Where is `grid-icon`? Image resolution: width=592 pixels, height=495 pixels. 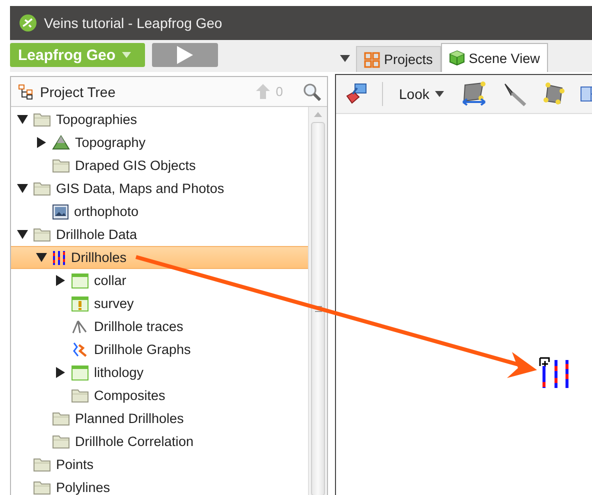
grid-icon is located at coordinates (372, 60).